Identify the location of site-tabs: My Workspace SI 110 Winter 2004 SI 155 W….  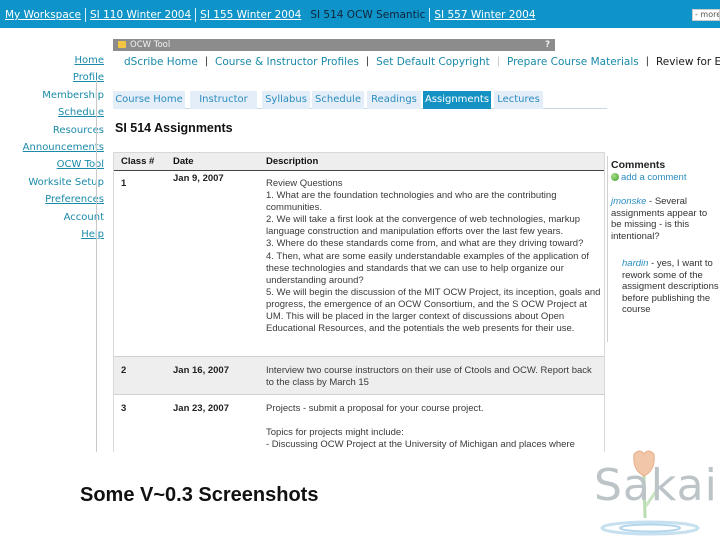
(270, 15).